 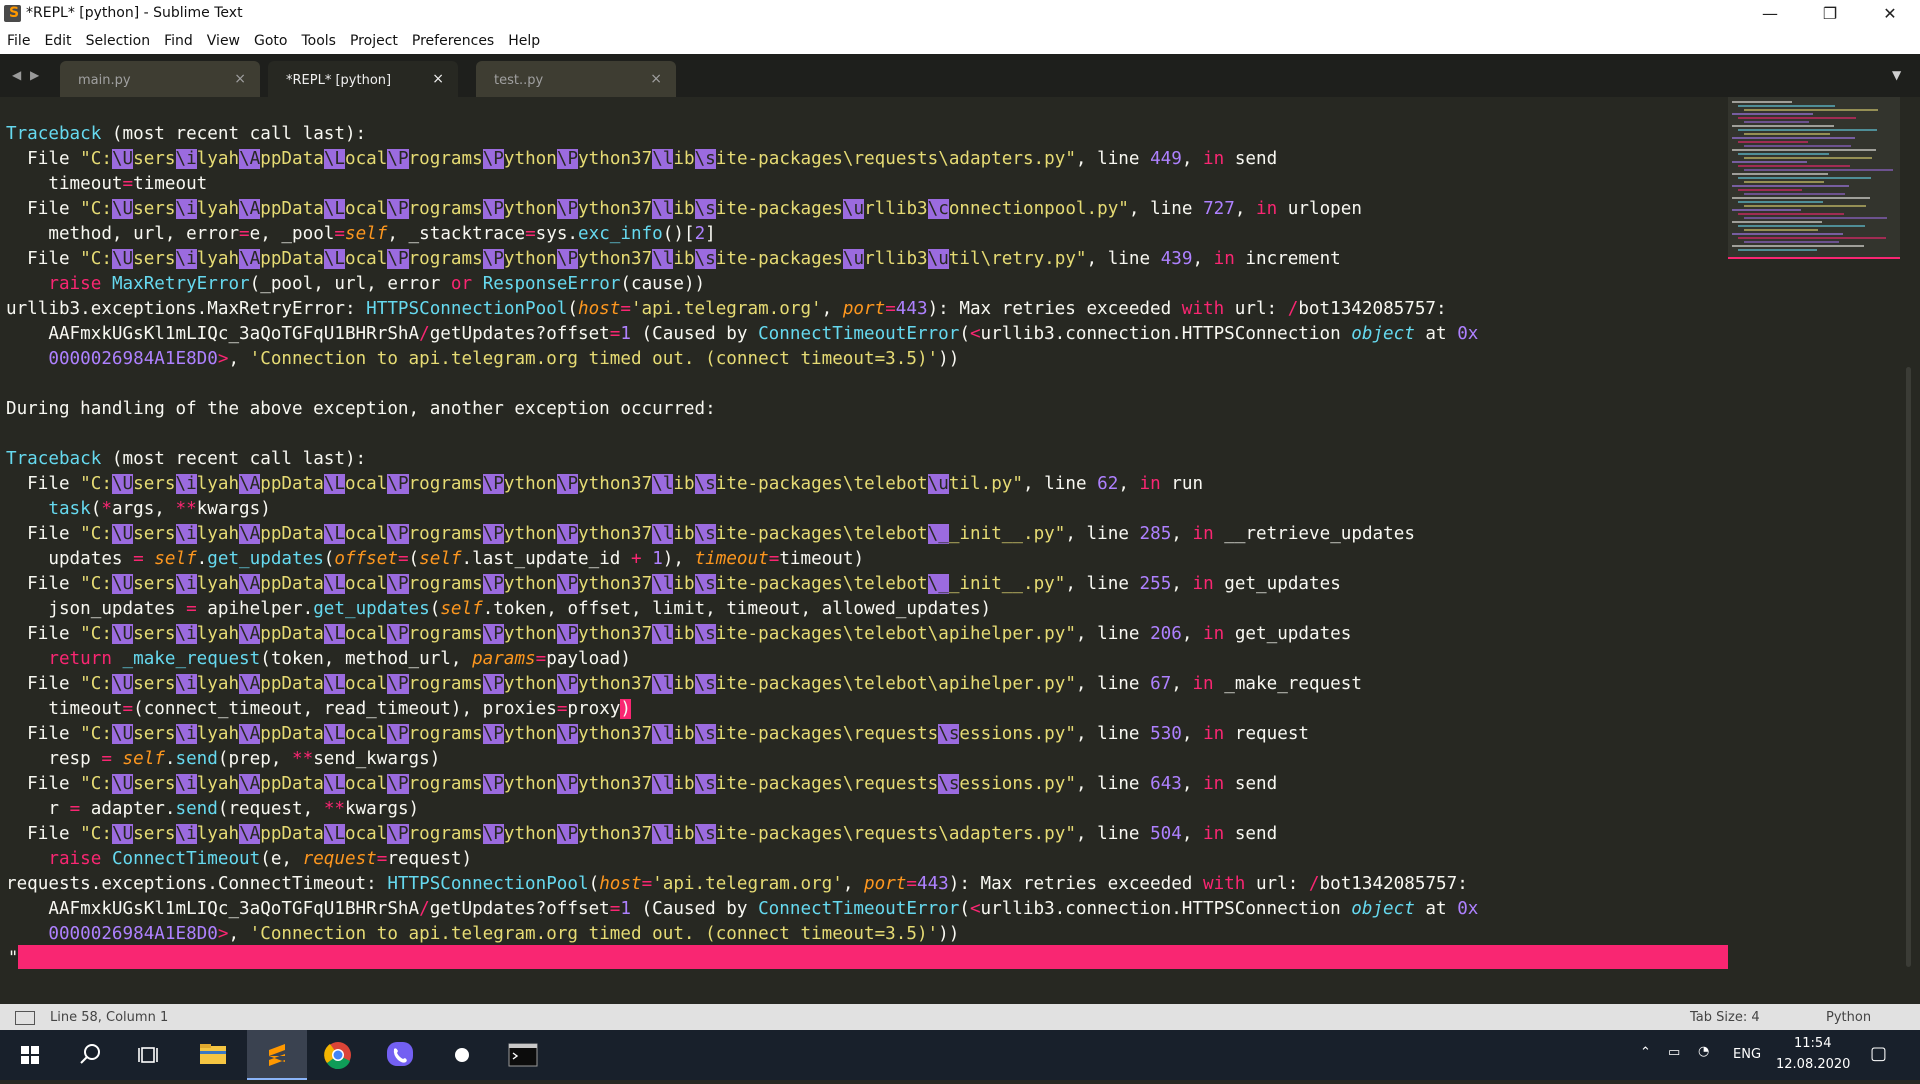 I want to click on minimap, so click(x=1814, y=550).